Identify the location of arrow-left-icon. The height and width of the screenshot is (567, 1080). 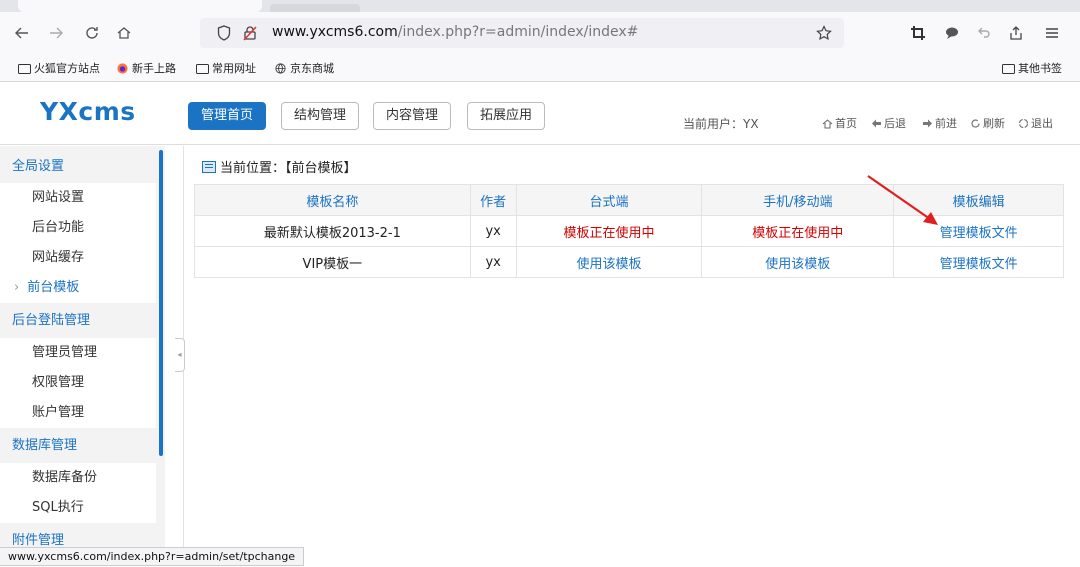
(876, 123).